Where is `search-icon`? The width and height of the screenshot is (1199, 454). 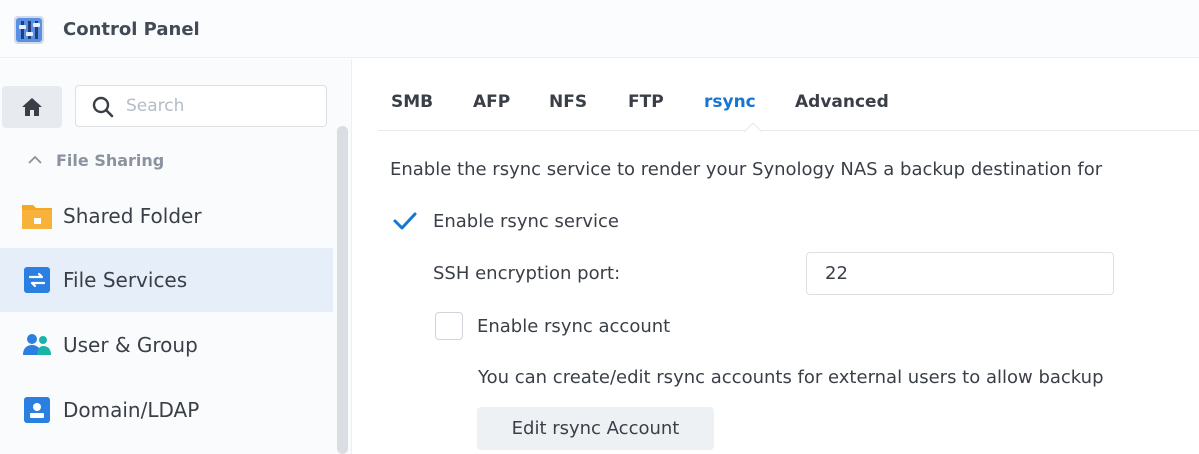 search-icon is located at coordinates (103, 107).